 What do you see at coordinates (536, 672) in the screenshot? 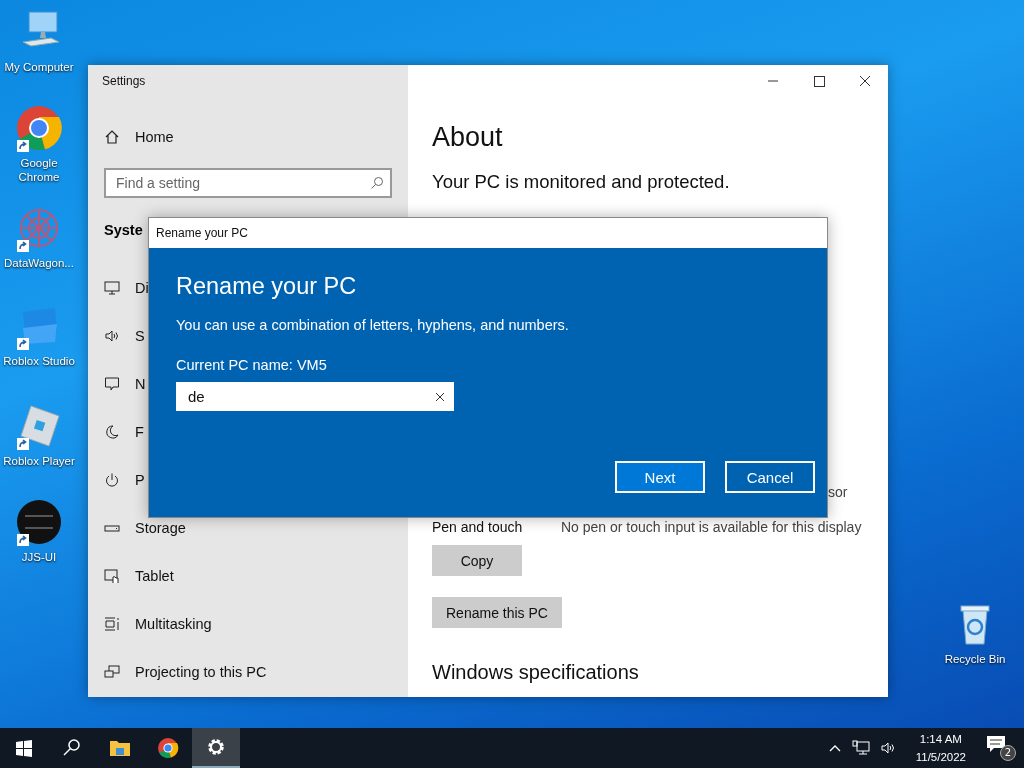
I see `section-heading: Windows specifications` at bounding box center [536, 672].